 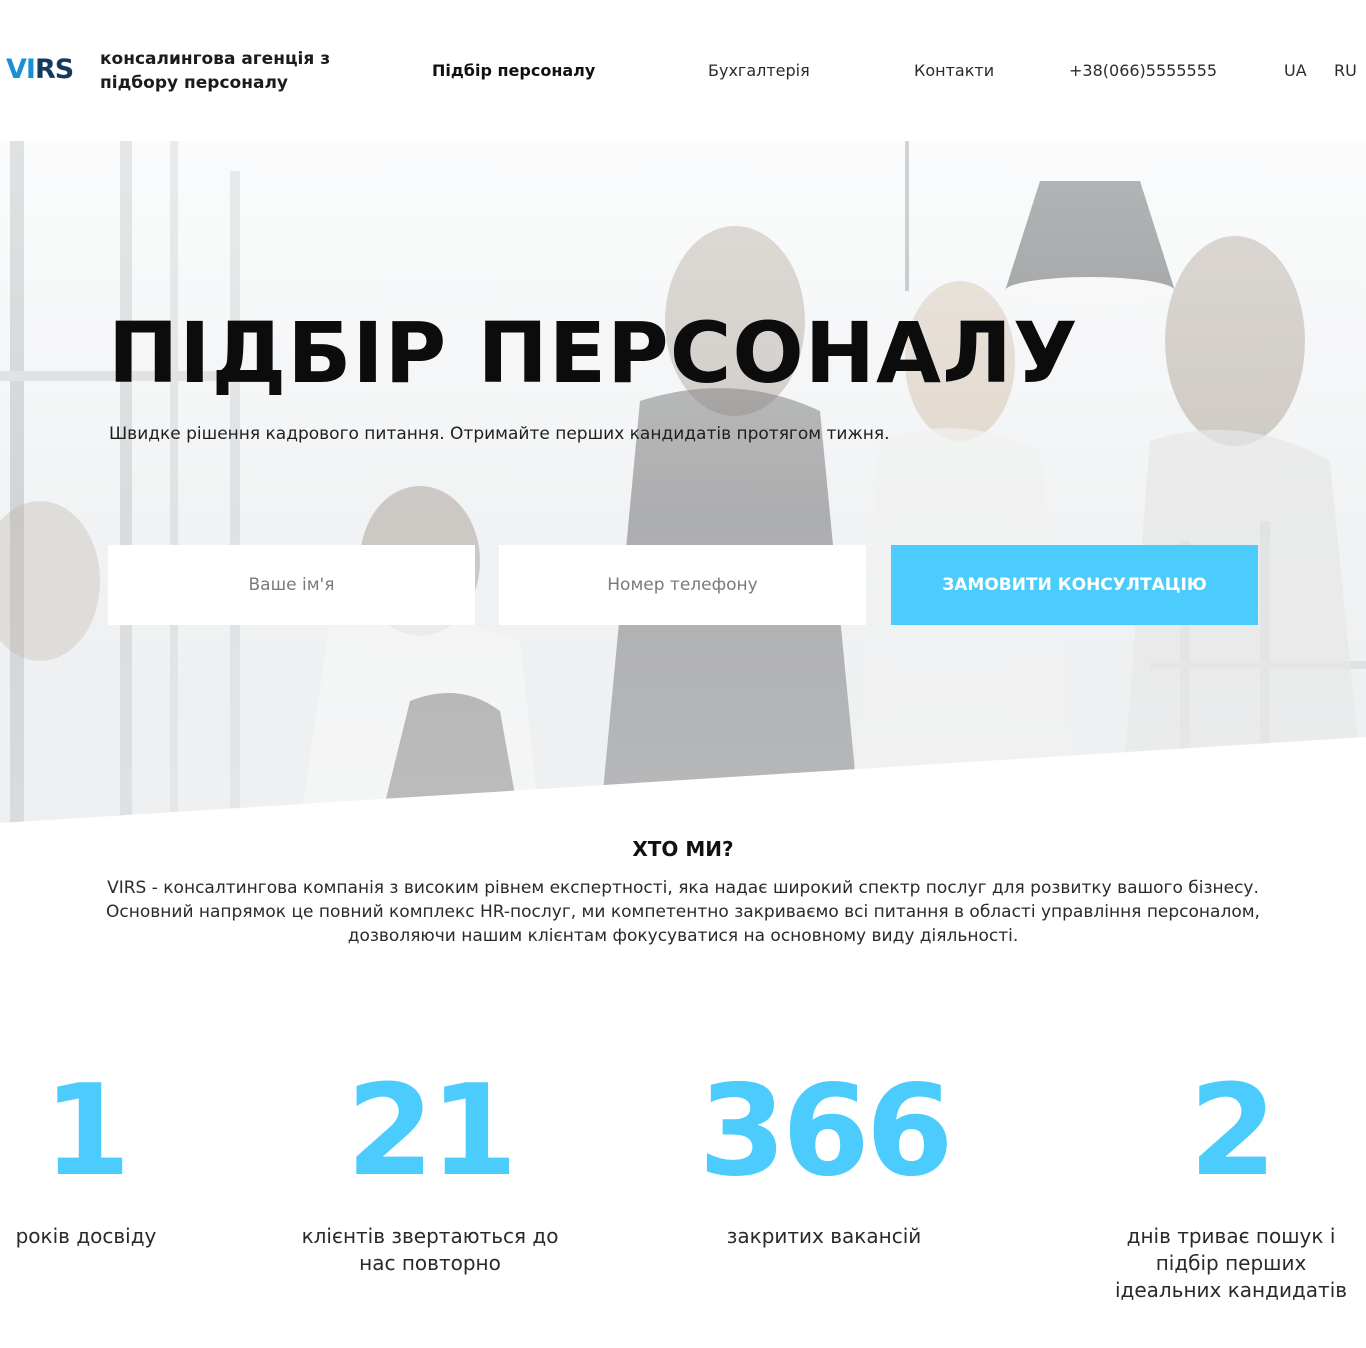 I want to click on virs-logo: VIRS, so click(x=40, y=69).